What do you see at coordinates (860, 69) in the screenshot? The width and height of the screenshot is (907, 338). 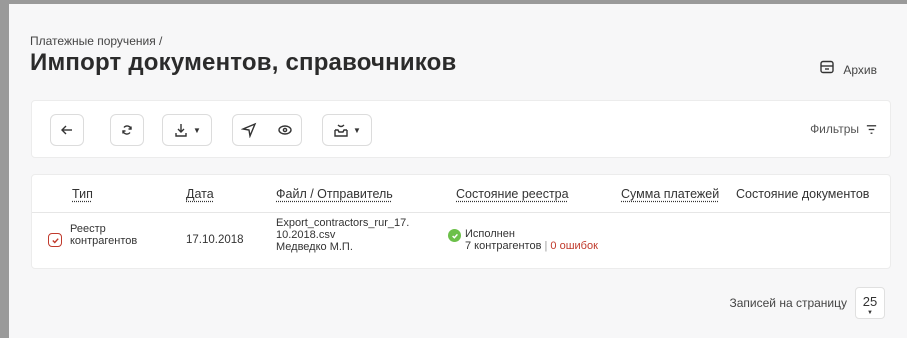 I see `archive-label: Архив` at bounding box center [860, 69].